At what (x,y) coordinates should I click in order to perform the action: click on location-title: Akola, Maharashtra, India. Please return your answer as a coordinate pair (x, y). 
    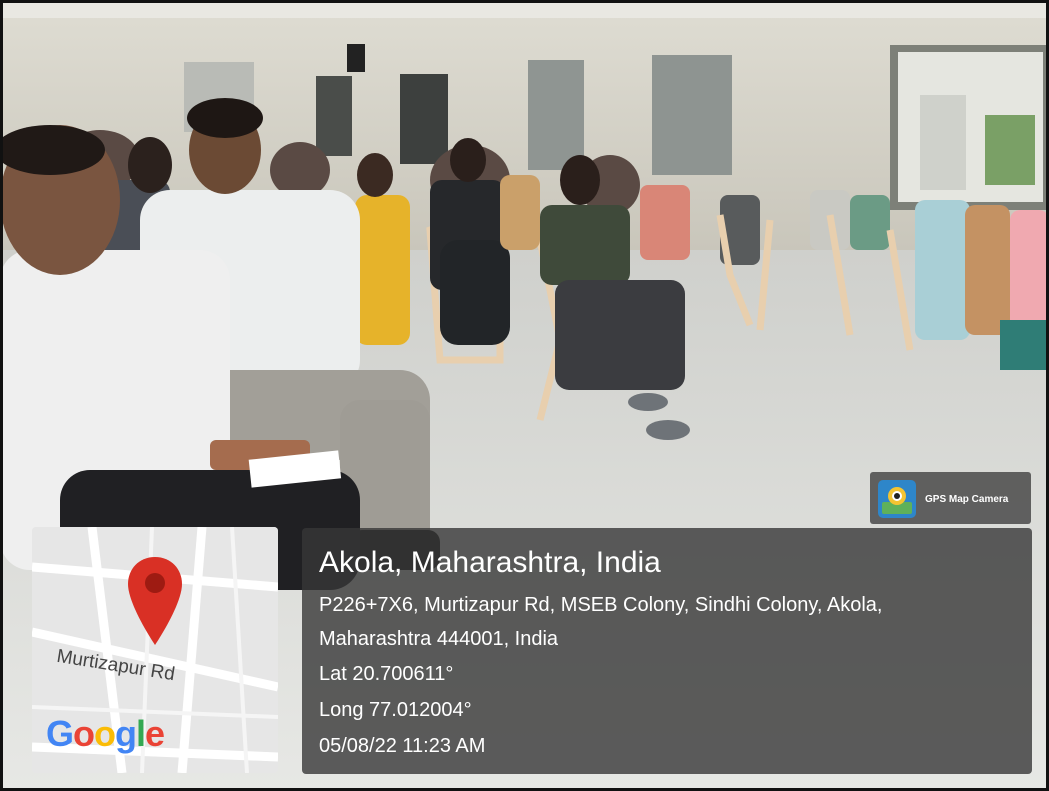
    Looking at the image, I should click on (490, 562).